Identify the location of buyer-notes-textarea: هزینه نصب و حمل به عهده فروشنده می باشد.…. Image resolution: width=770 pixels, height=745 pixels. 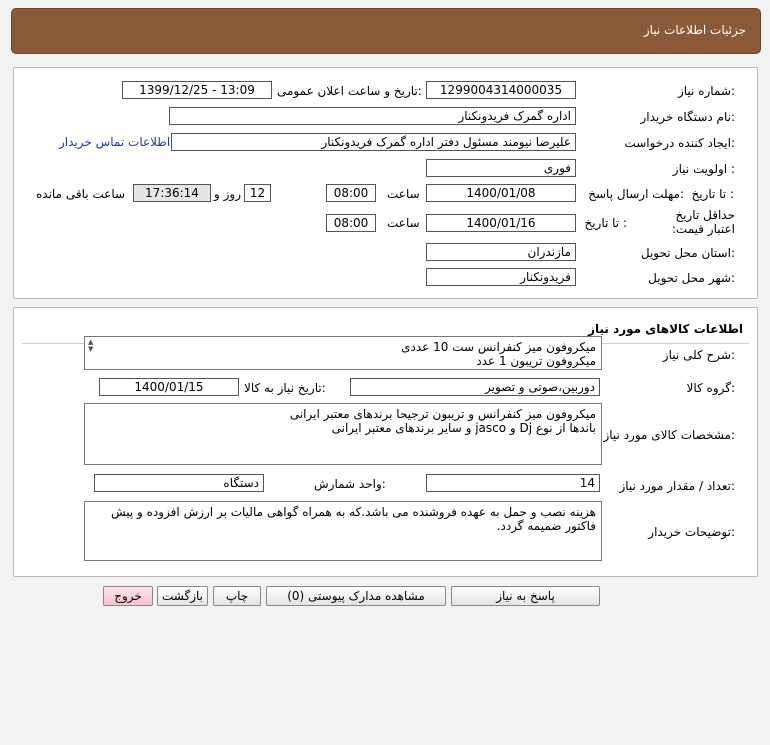
(343, 531).